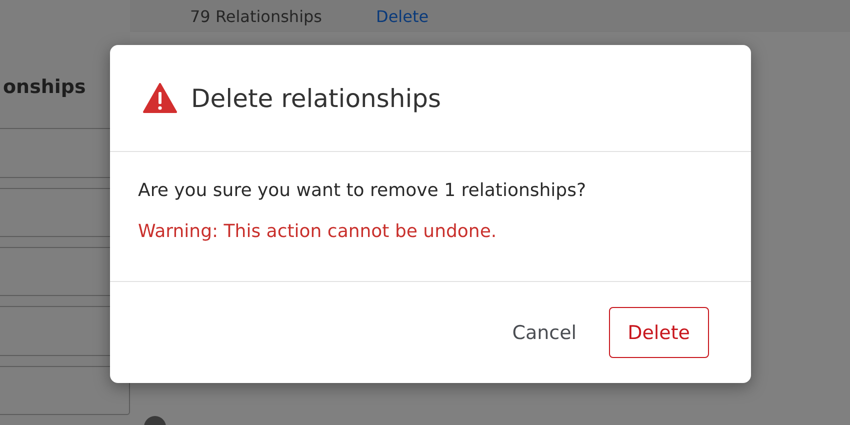 This screenshot has height=425, width=850. I want to click on delete-button: Delete, so click(658, 332).